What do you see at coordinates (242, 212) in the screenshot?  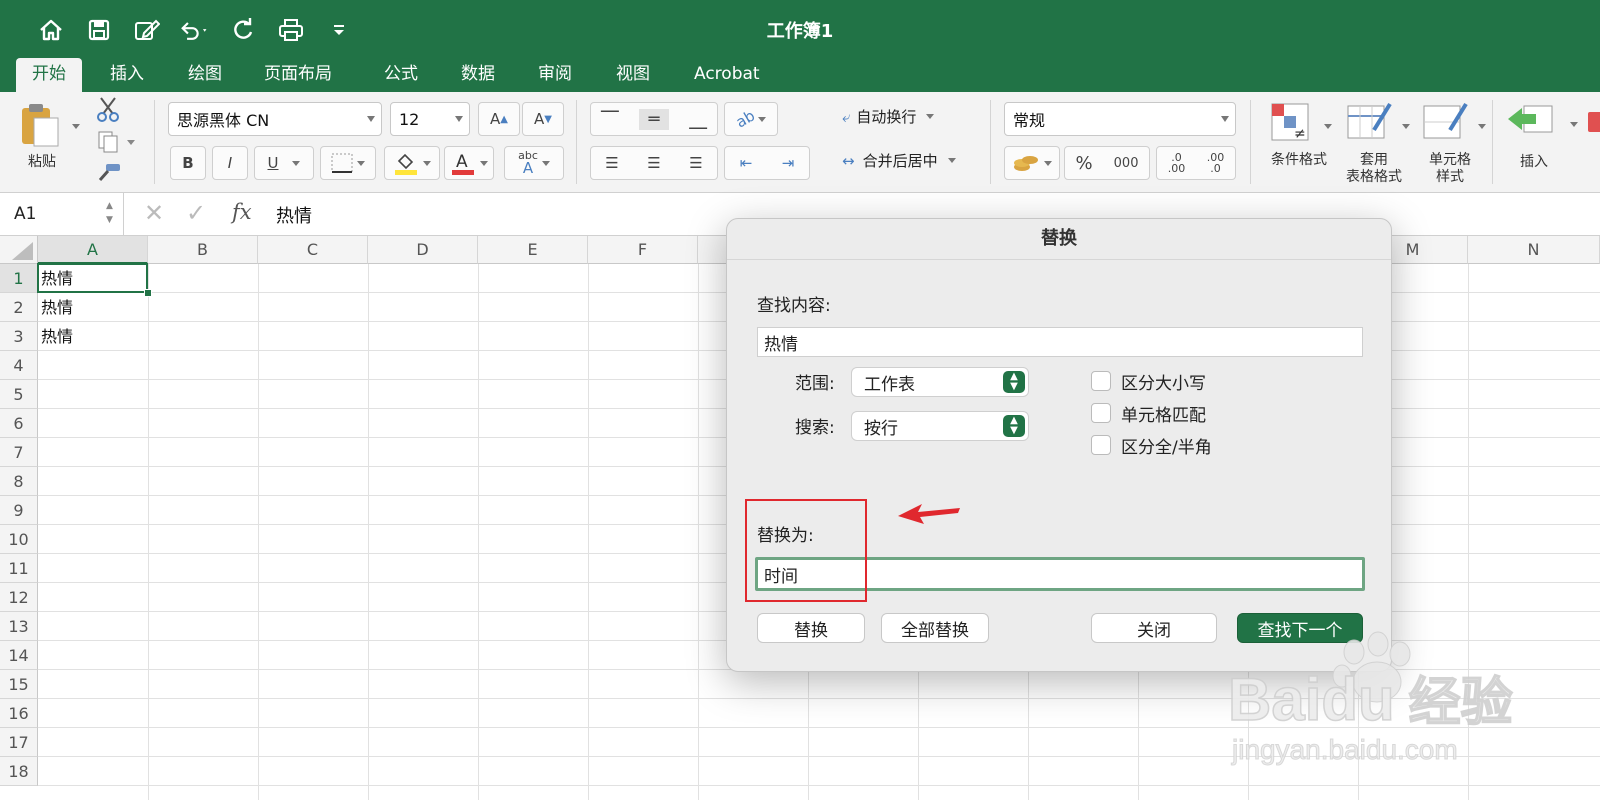 I see `function-icon: fx` at bounding box center [242, 212].